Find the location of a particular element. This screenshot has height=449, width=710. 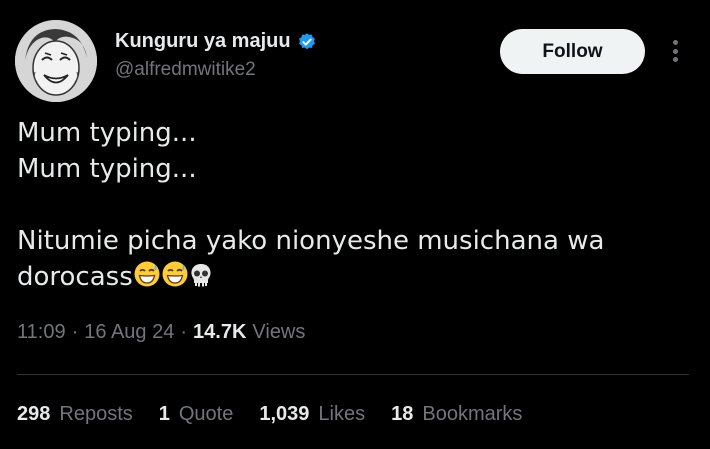

author-handle: @alfredmwitike2 is located at coordinates (185, 70).